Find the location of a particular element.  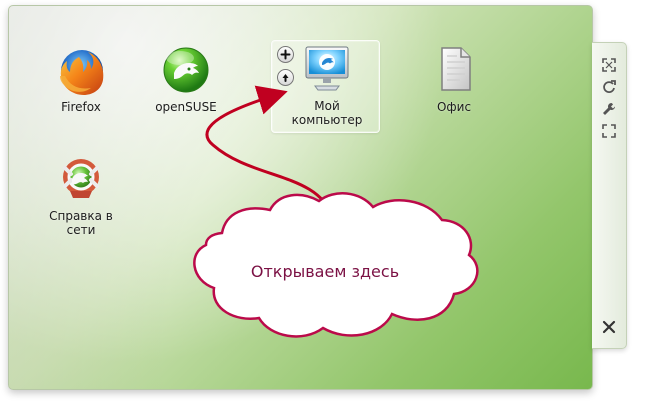

online-help-label: Справка в сети is located at coordinates (81, 223).